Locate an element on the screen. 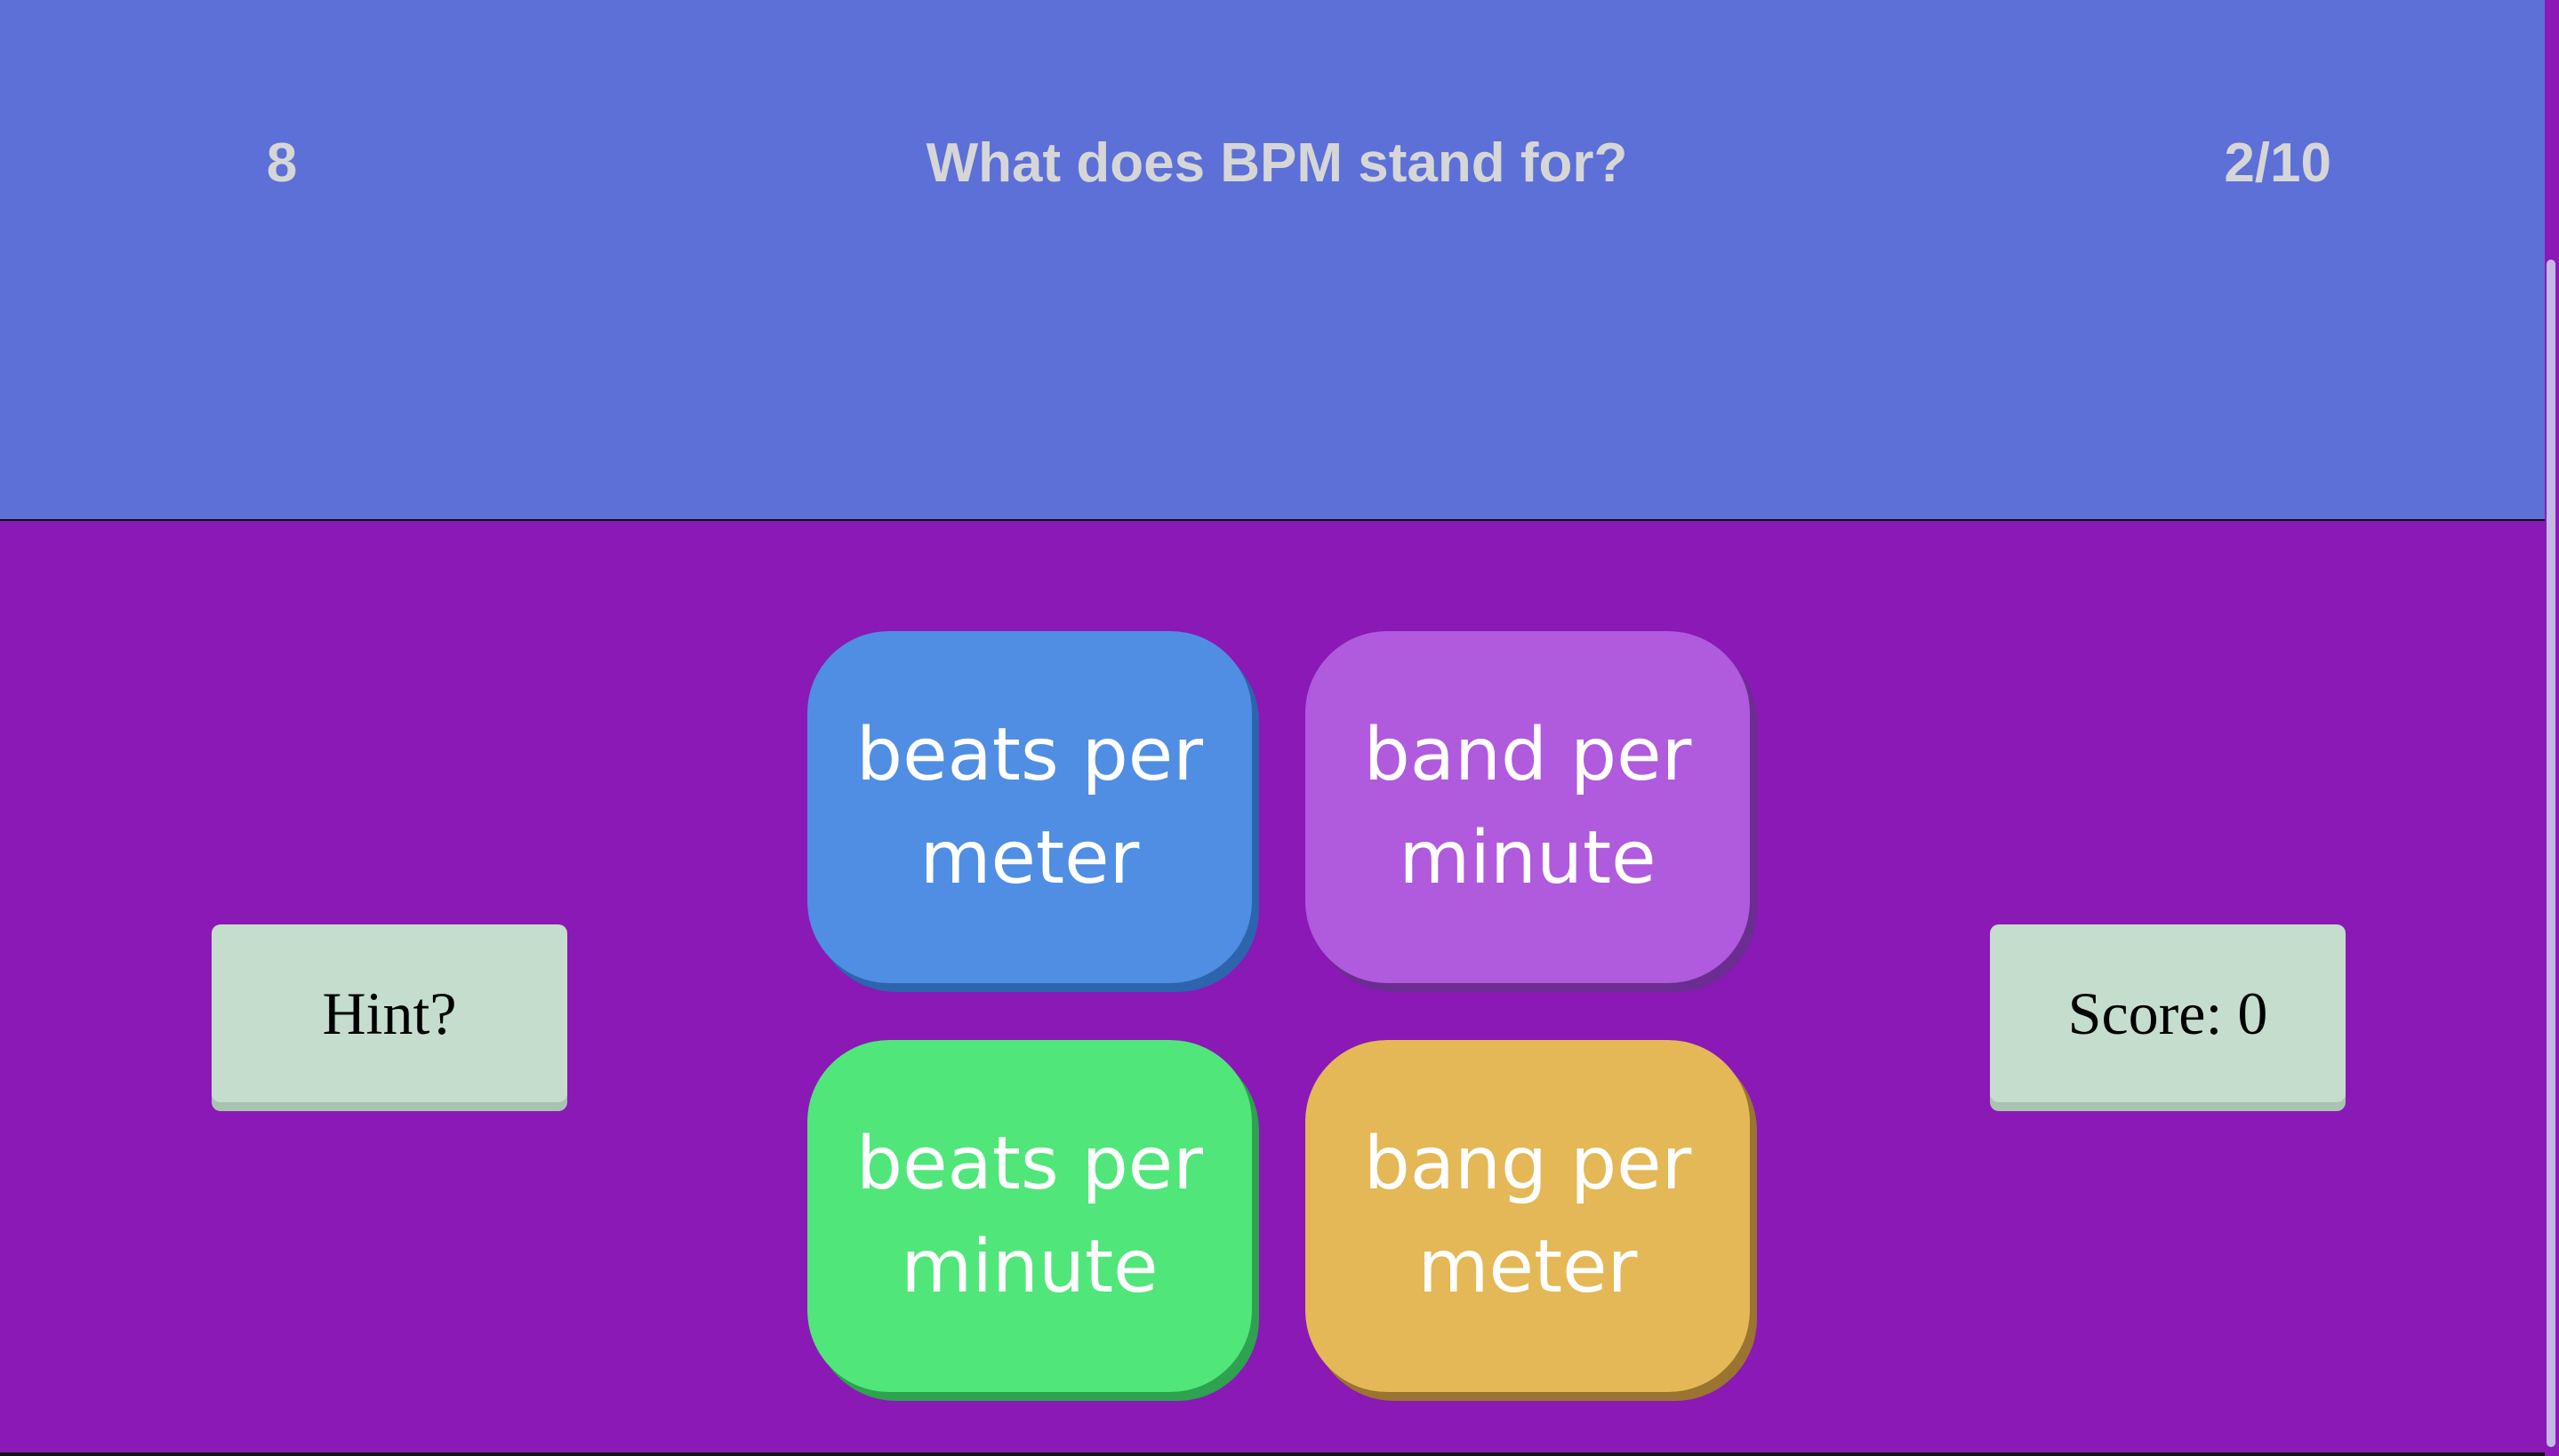 The image size is (2559, 1456). scrollbar-thumb is located at coordinates (2551, 853).